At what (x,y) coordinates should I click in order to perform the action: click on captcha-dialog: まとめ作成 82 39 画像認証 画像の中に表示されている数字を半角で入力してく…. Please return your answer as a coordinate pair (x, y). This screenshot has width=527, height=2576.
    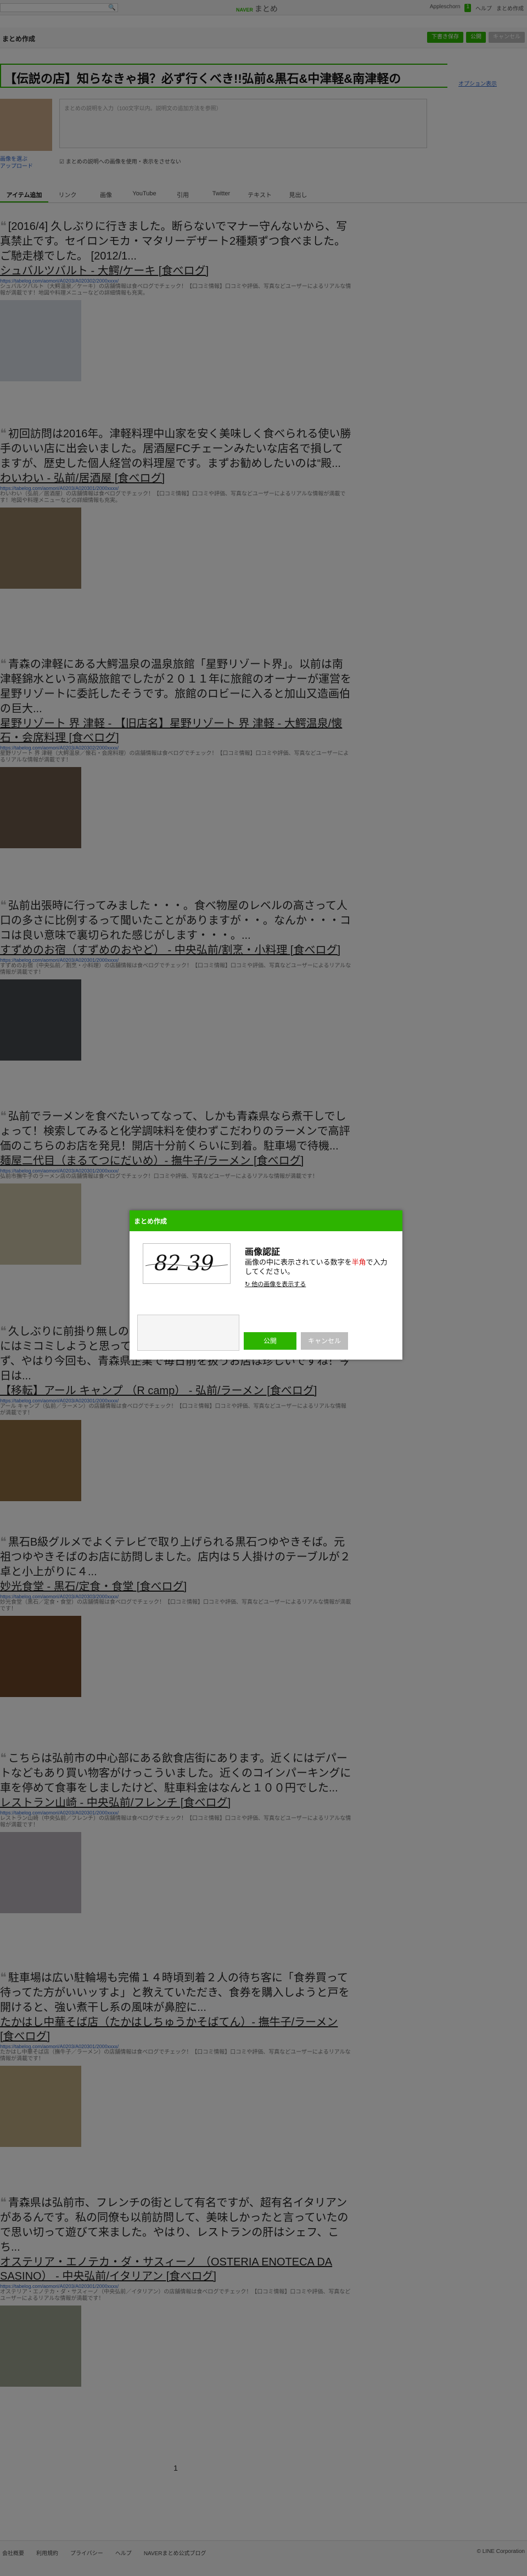
    Looking at the image, I should click on (266, 1285).